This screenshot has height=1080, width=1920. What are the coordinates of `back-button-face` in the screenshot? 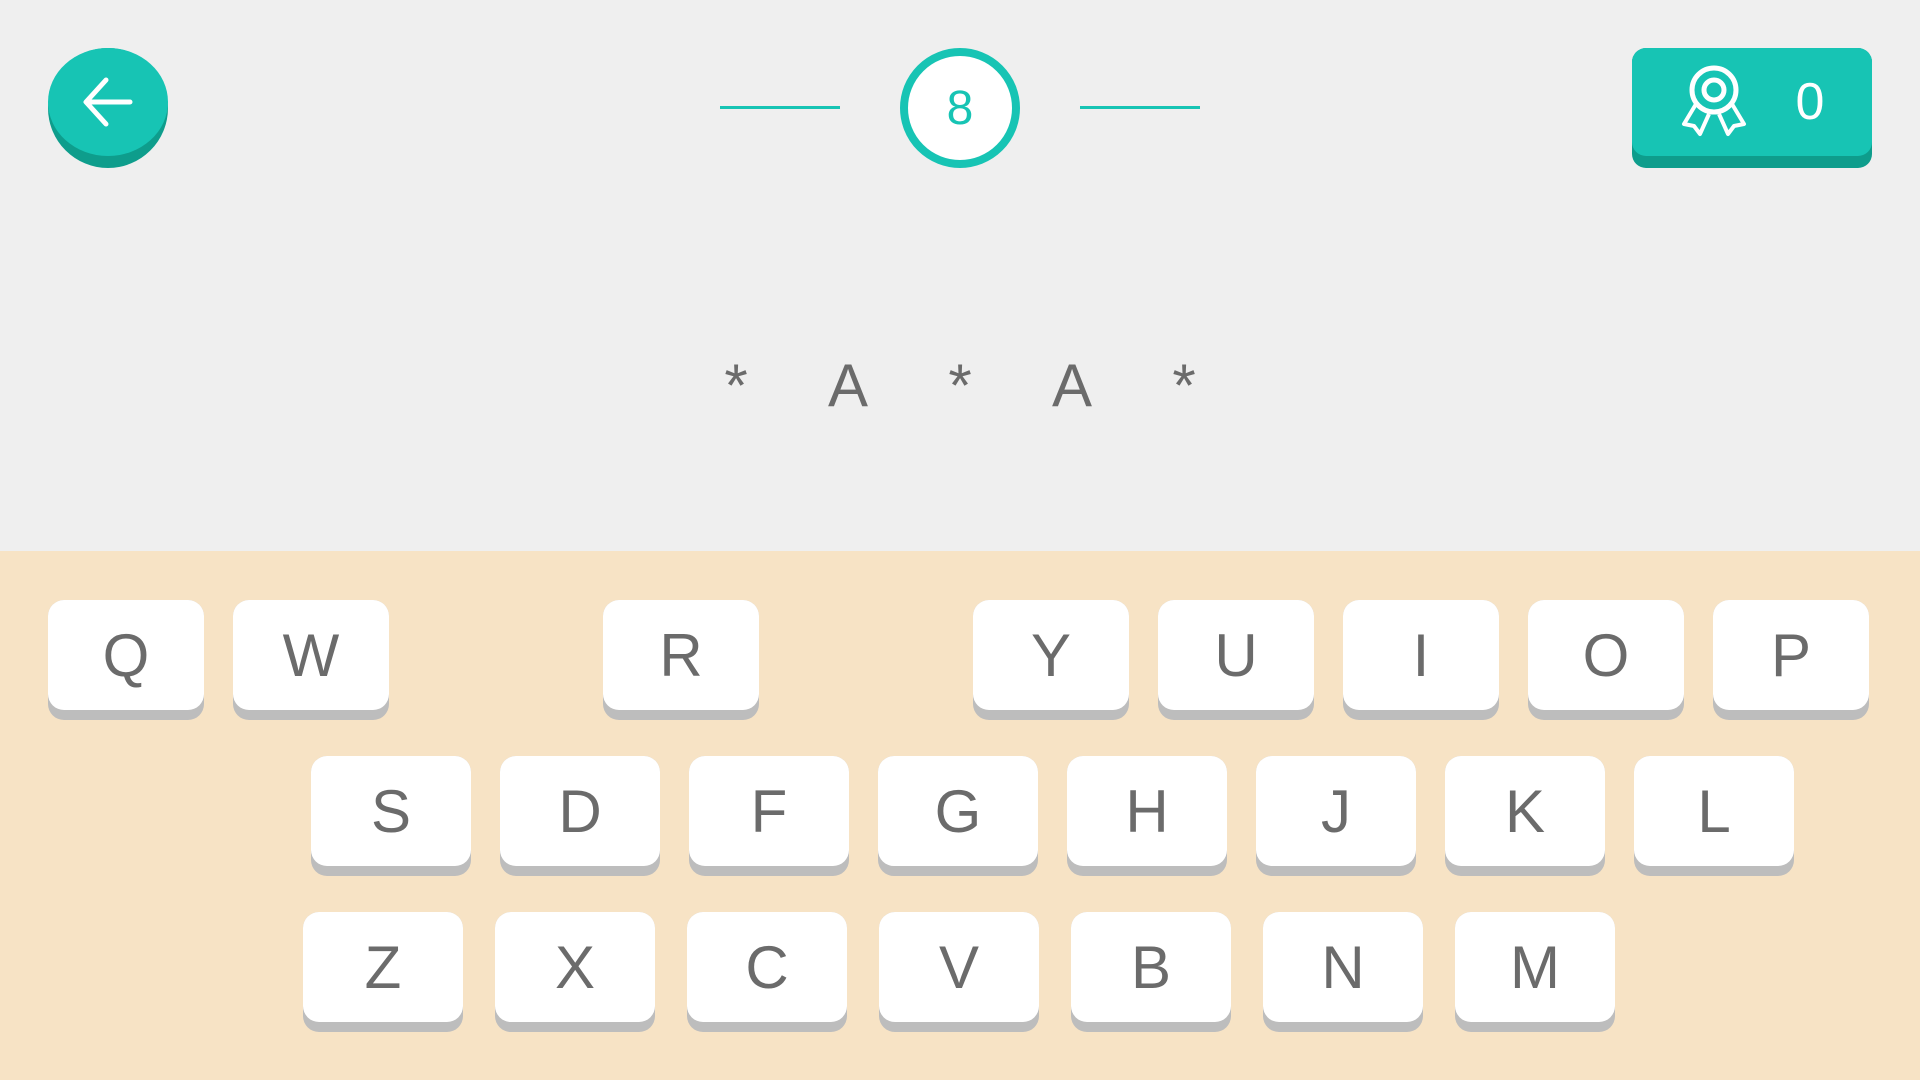 It's located at (108, 102).